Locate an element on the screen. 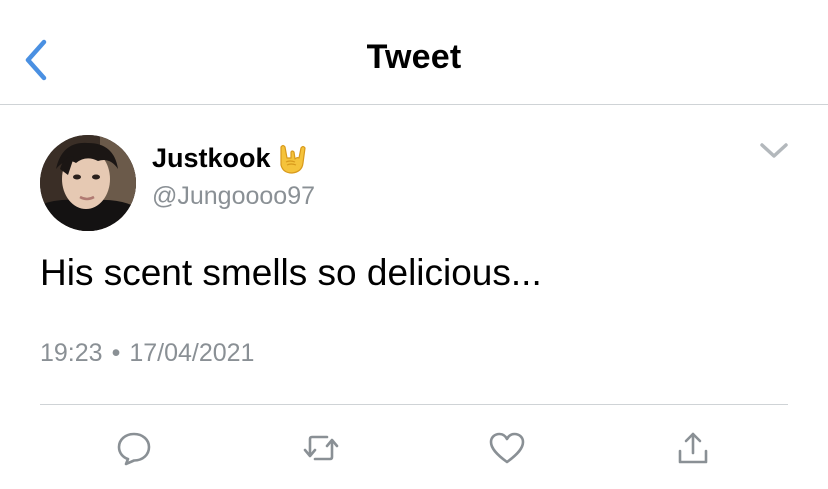 This screenshot has width=828, height=489. comment-icon is located at coordinates (134, 449).